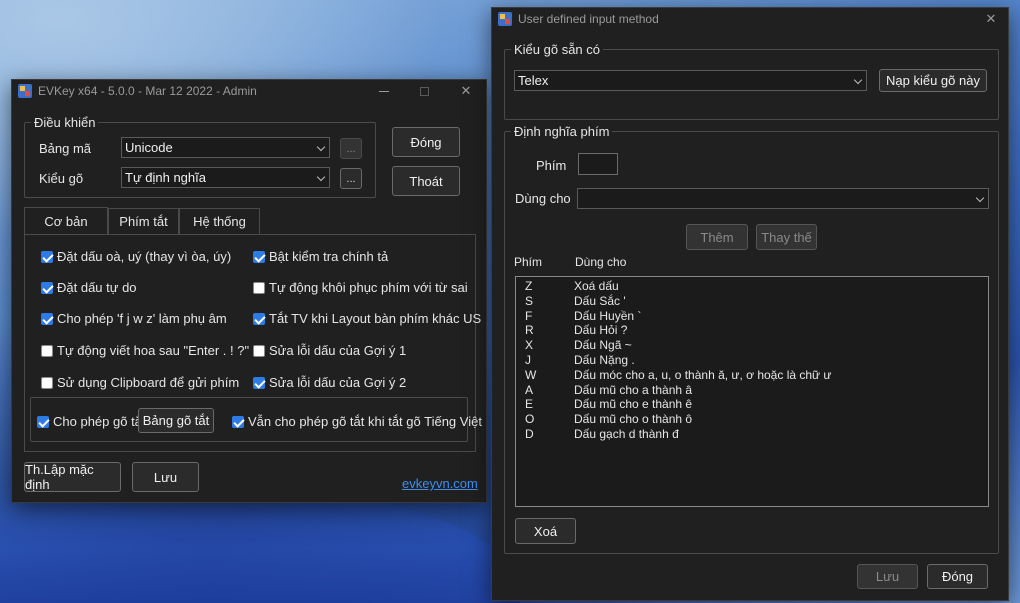  What do you see at coordinates (144, 256) in the screenshot?
I see `option-0-label: Đặt dấu oà, uý (thay vì òa, úy)` at bounding box center [144, 256].